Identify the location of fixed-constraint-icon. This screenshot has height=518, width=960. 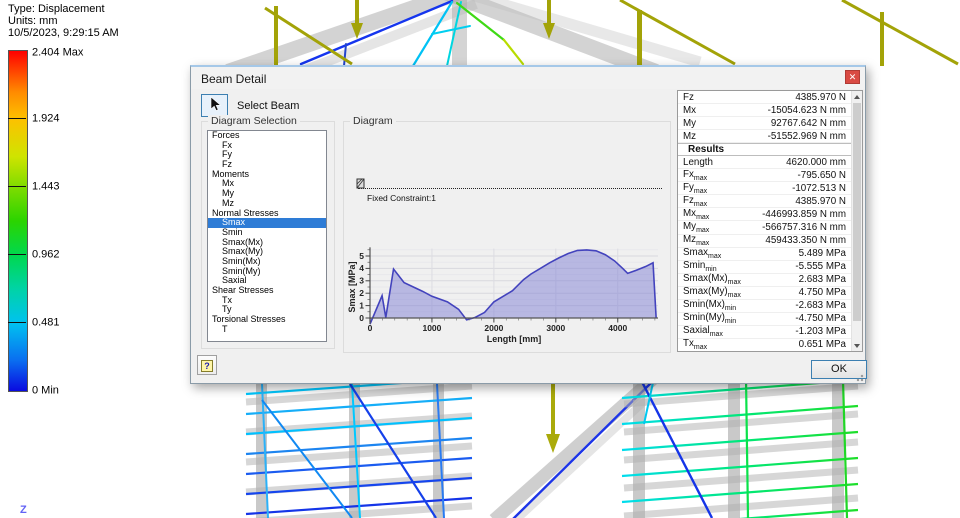
(360, 183).